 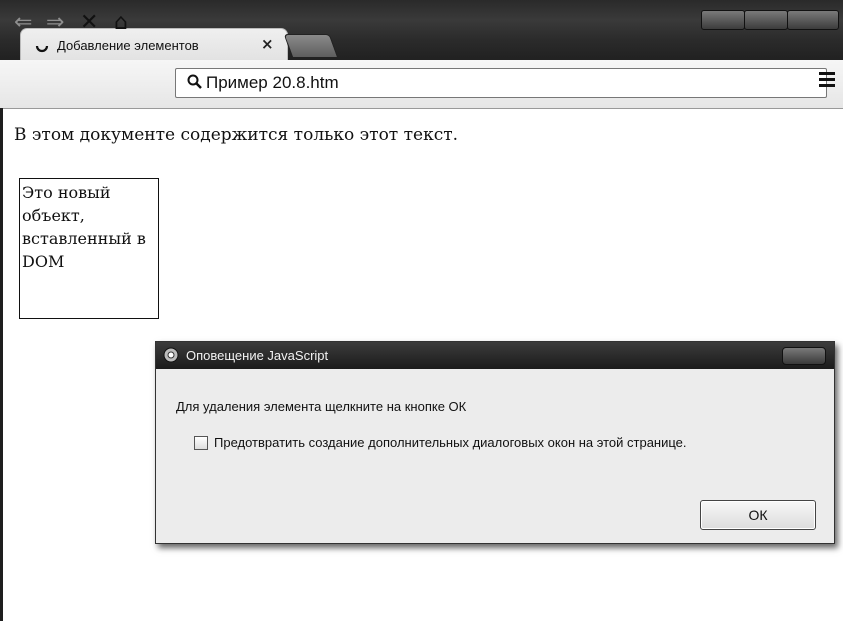 I want to click on minimize-button, so click(x=723, y=20).